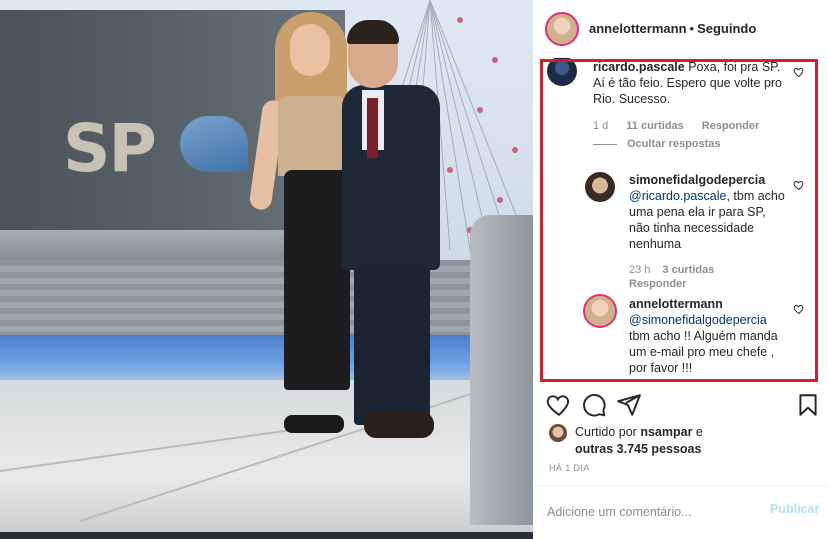 This screenshot has height=539, width=828. Describe the element at coordinates (606, 432) in the screenshot. I see `liked-by-prefix: Curtido por` at that location.